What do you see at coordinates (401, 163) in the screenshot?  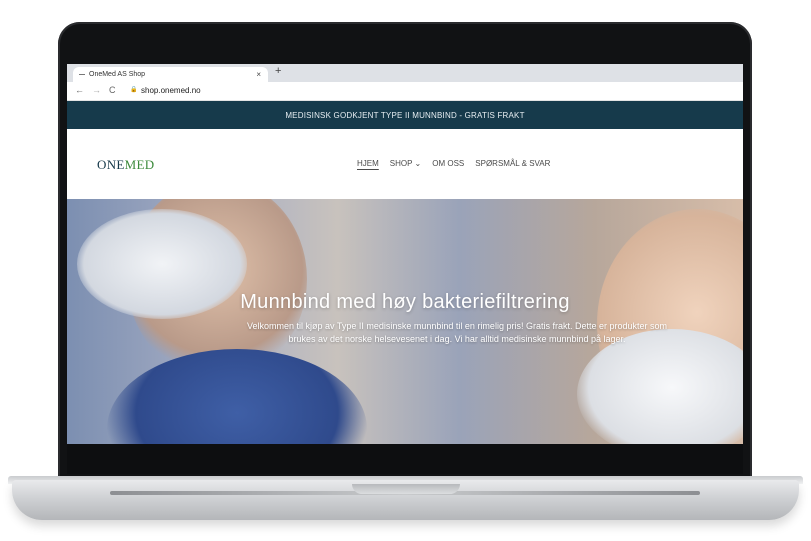 I see `nav-item-shop-label: SHOP` at bounding box center [401, 163].